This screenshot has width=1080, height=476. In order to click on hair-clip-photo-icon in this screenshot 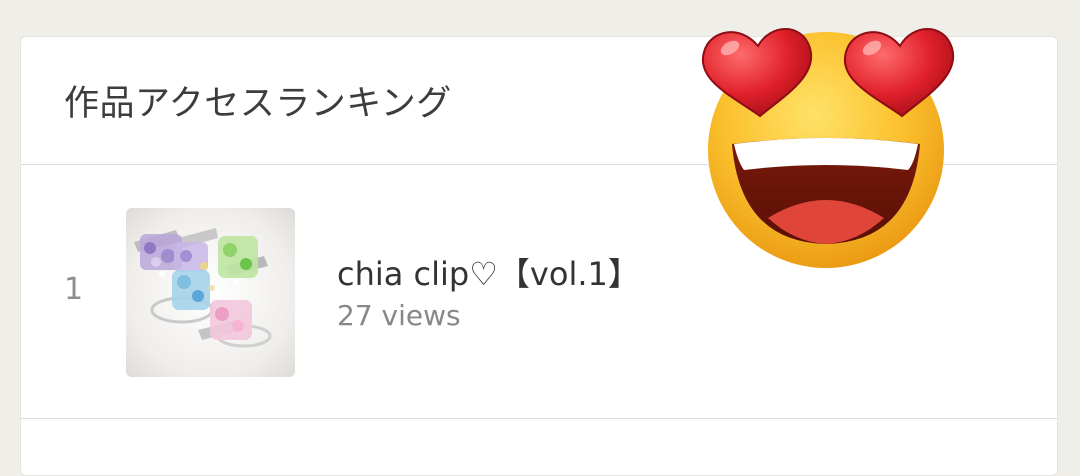, I will do `click(210, 292)`.